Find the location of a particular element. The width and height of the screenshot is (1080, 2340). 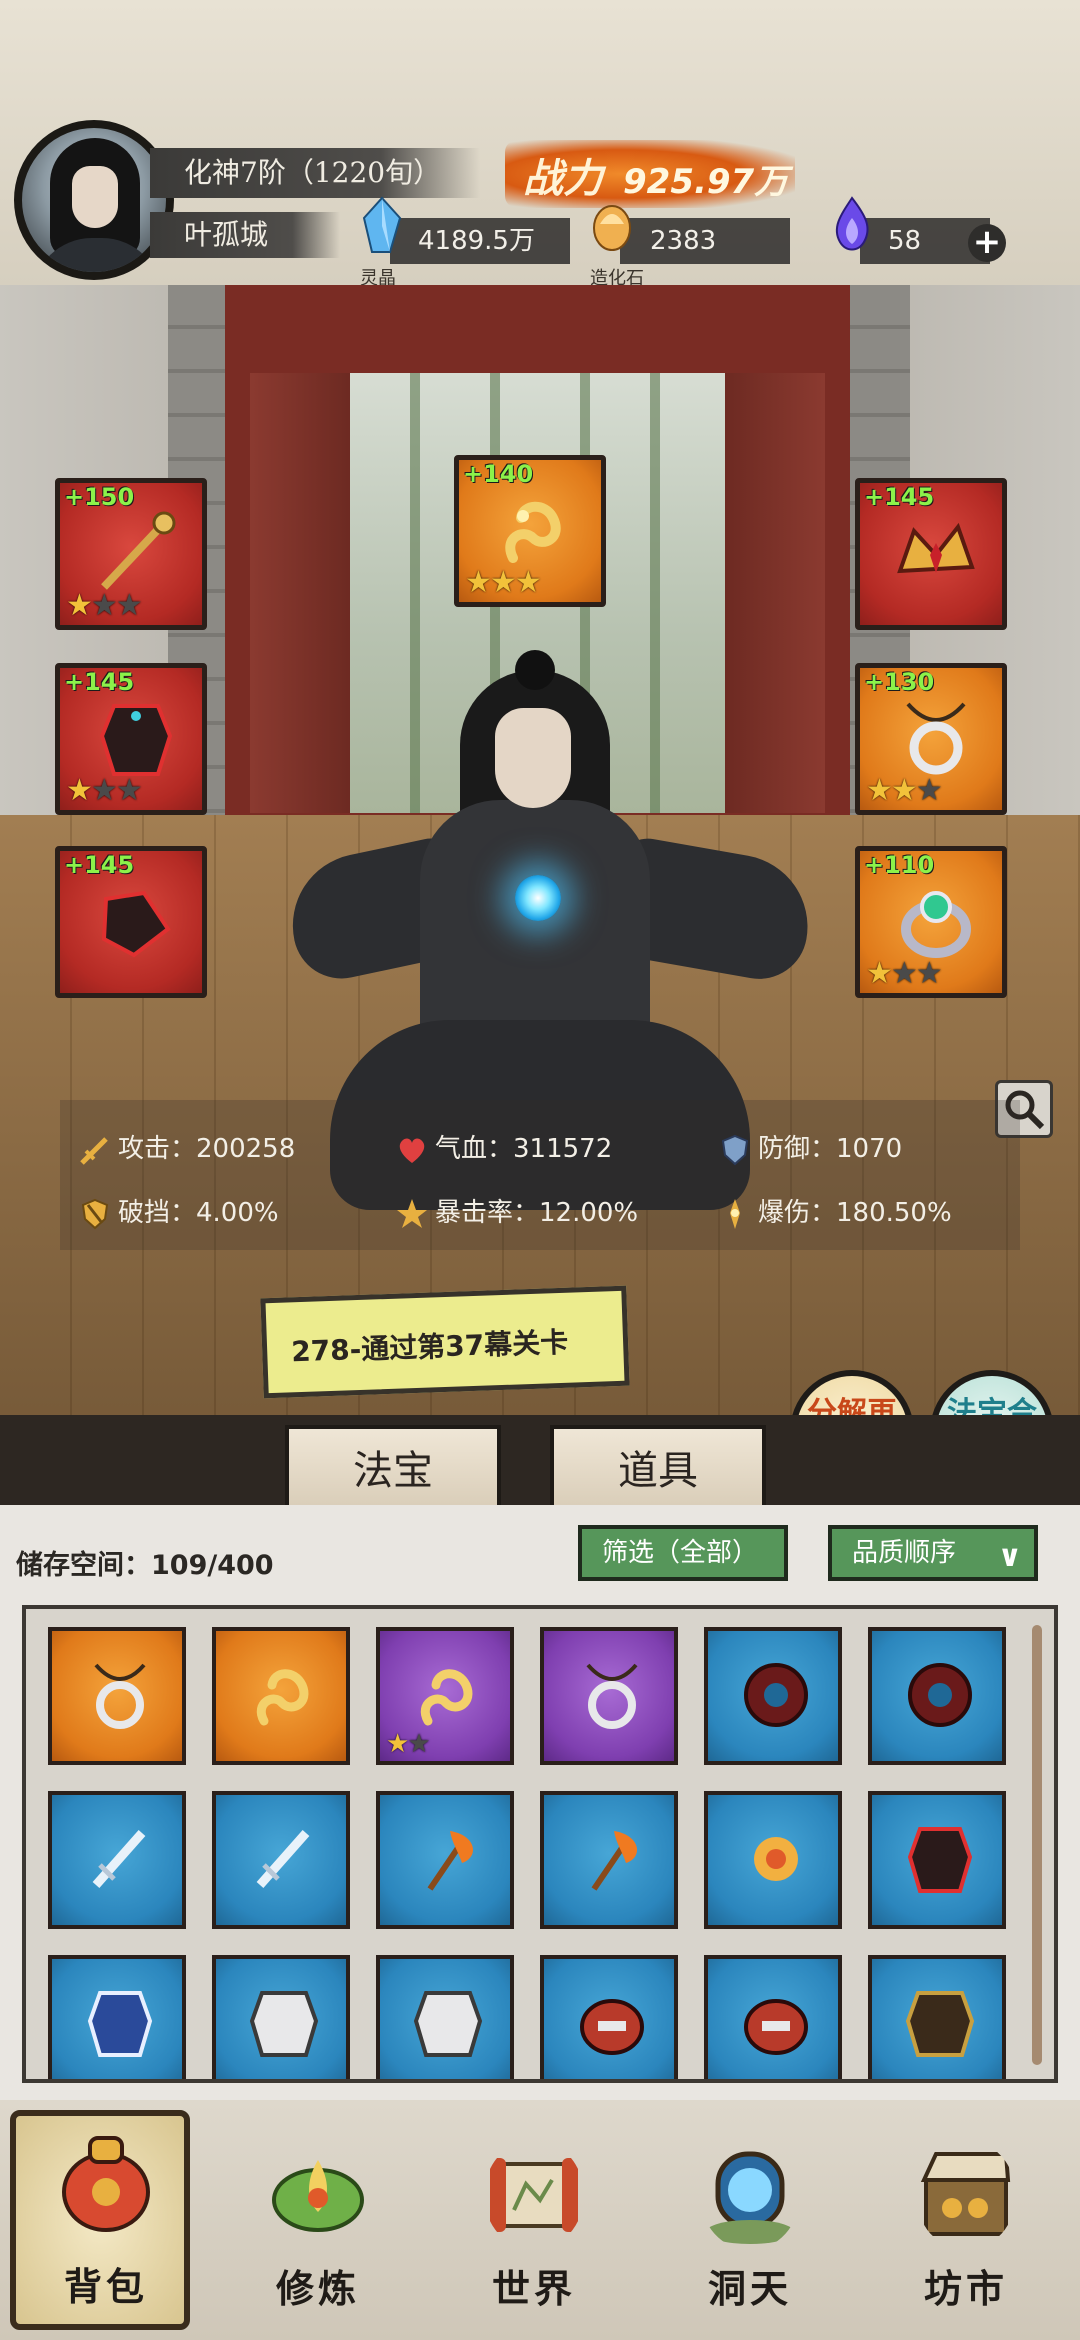

nav-world: 世界 is located at coordinates (534, 2230).